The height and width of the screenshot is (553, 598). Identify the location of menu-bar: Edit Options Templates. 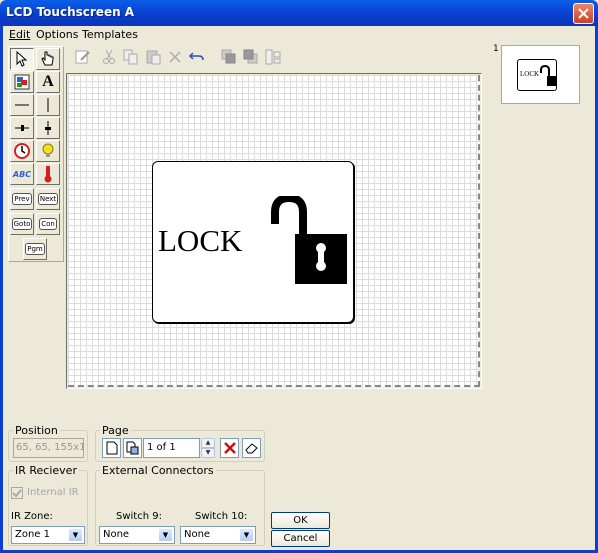
(299, 34).